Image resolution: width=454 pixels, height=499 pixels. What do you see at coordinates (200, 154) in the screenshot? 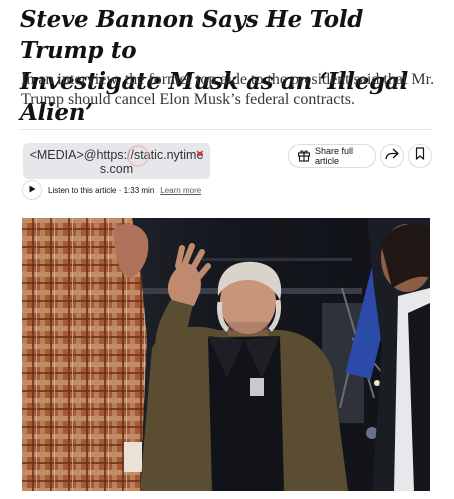
I see `close-icon: ×` at bounding box center [200, 154].